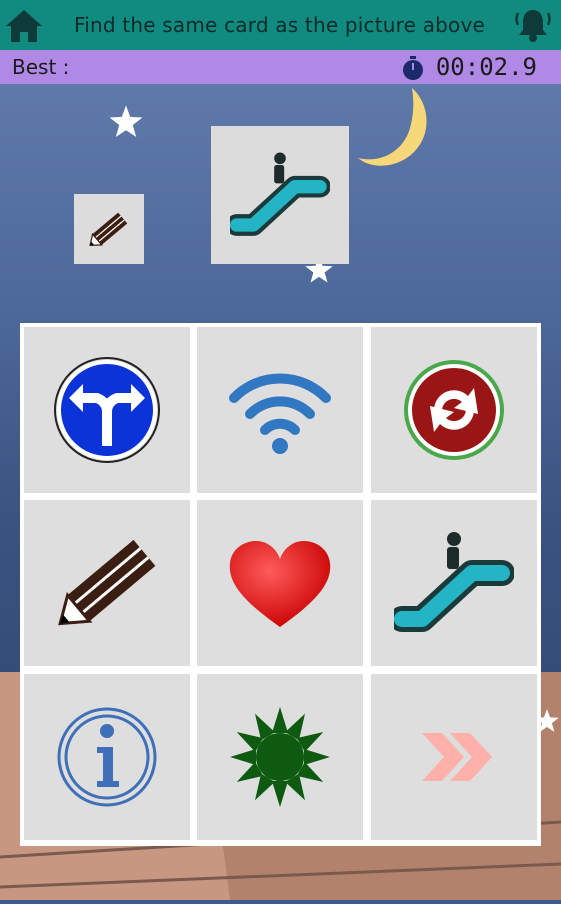  I want to click on bell-icon, so click(533, 25).